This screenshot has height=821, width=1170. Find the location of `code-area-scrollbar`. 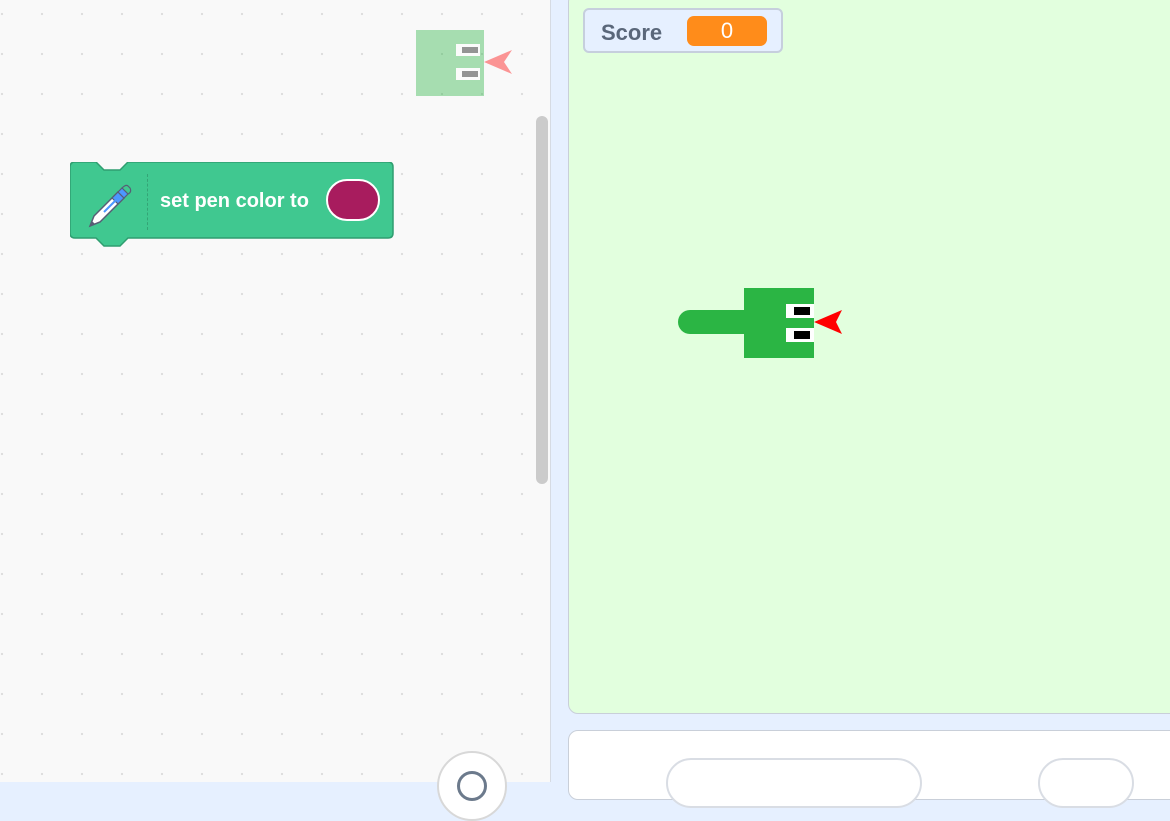

code-area-scrollbar is located at coordinates (542, 300).